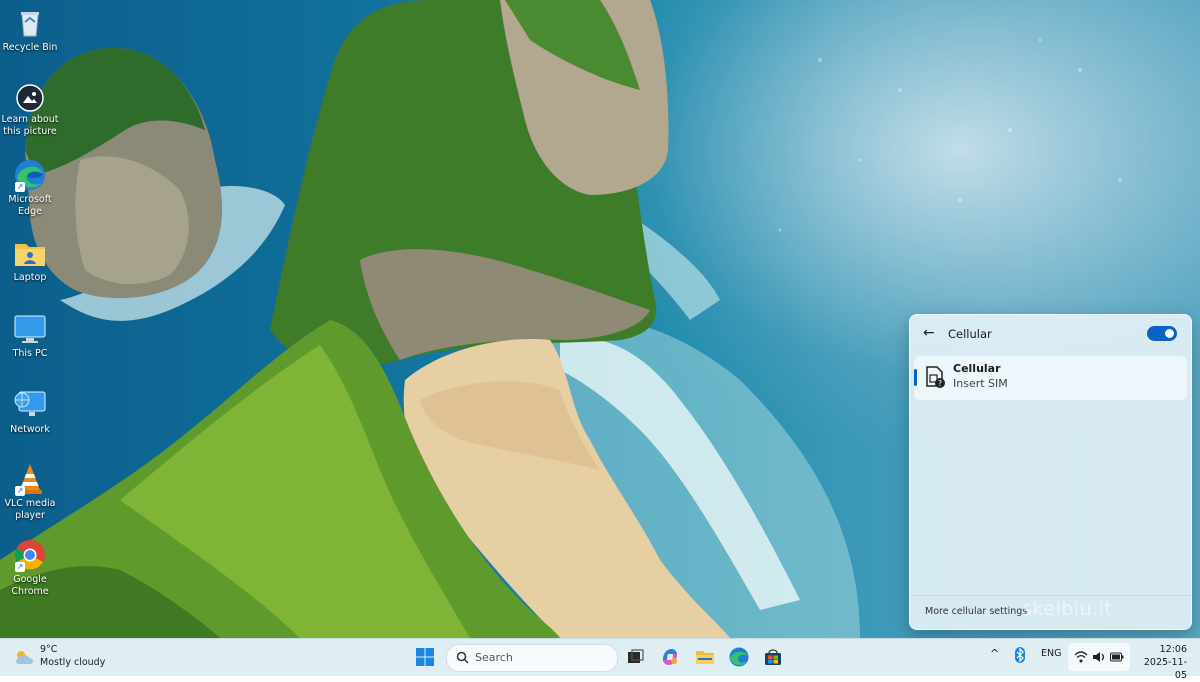 This screenshot has width=1200, height=682. Describe the element at coordinates (980, 383) in the screenshot. I see `cellular-item-status: Insert SIM` at that location.